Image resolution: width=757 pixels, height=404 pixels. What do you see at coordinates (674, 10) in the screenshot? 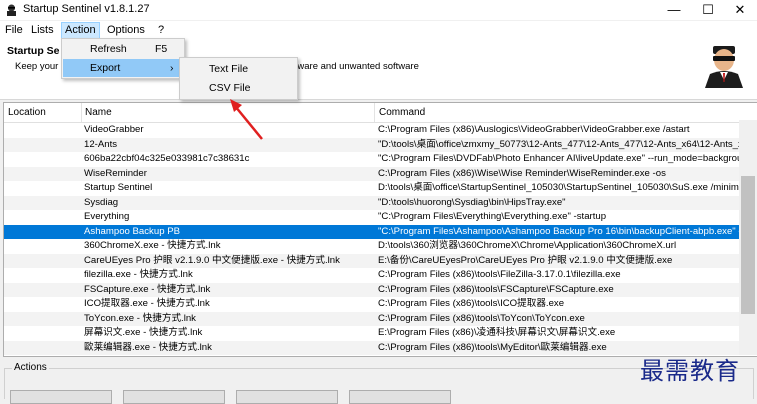
I see `minimize-button: —` at bounding box center [674, 10].